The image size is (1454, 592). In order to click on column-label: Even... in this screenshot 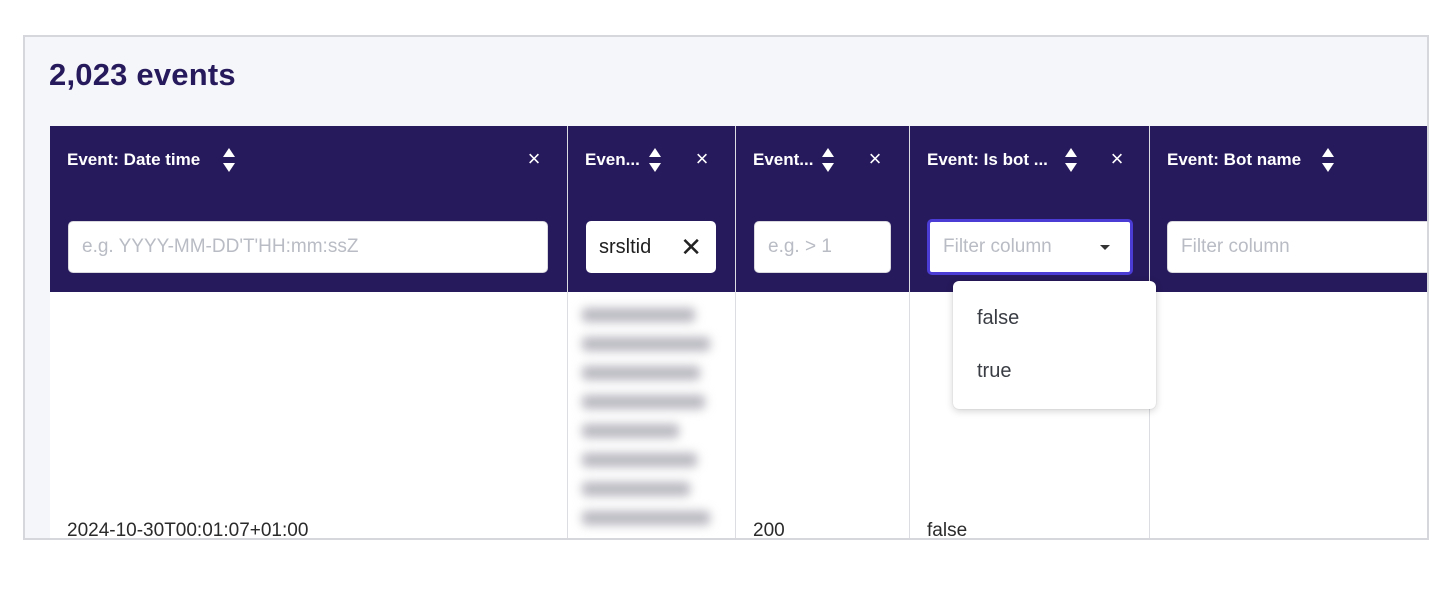, I will do `click(612, 160)`.